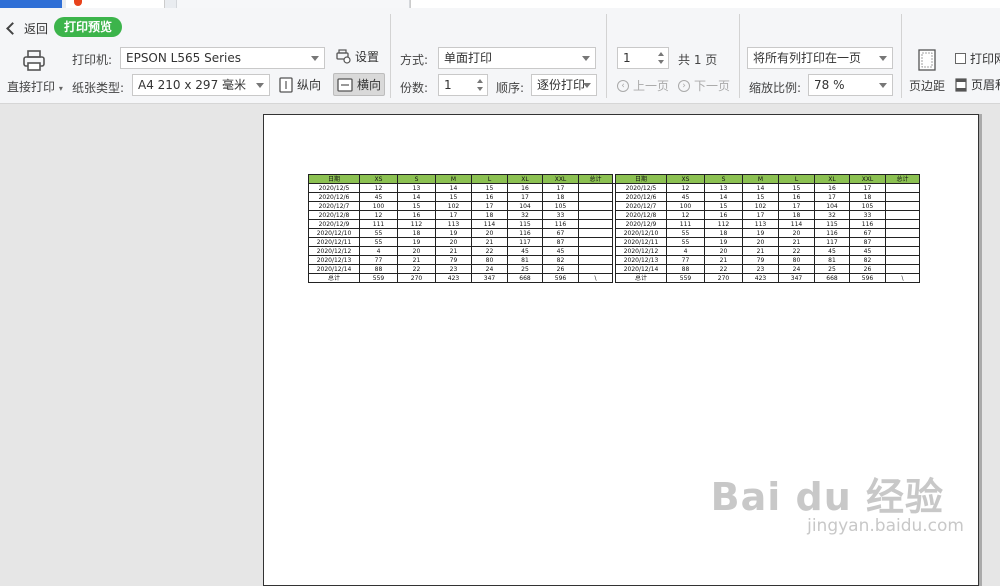  What do you see at coordinates (463, 85) in the screenshot?
I see `copies-stepper: 1` at bounding box center [463, 85].